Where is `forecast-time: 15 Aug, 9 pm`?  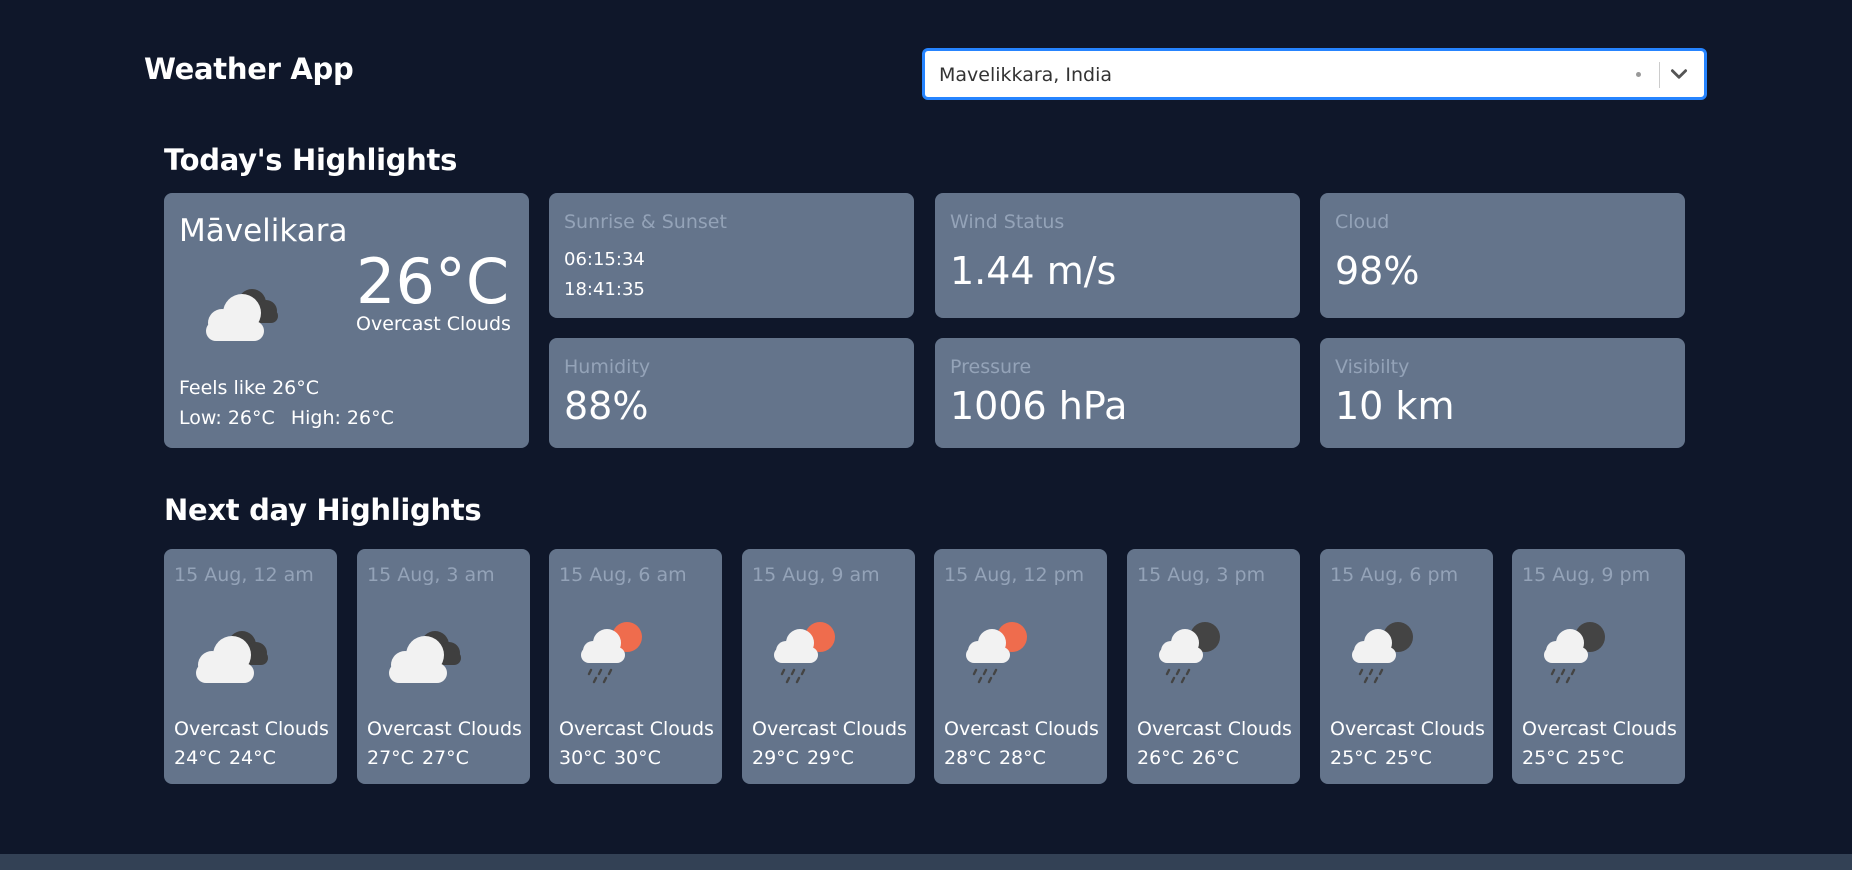 forecast-time: 15 Aug, 9 pm is located at coordinates (1586, 575).